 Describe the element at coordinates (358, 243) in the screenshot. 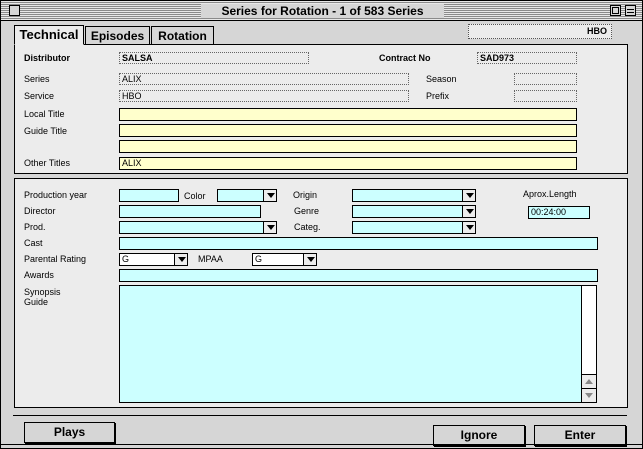

I see `cast-input` at that location.